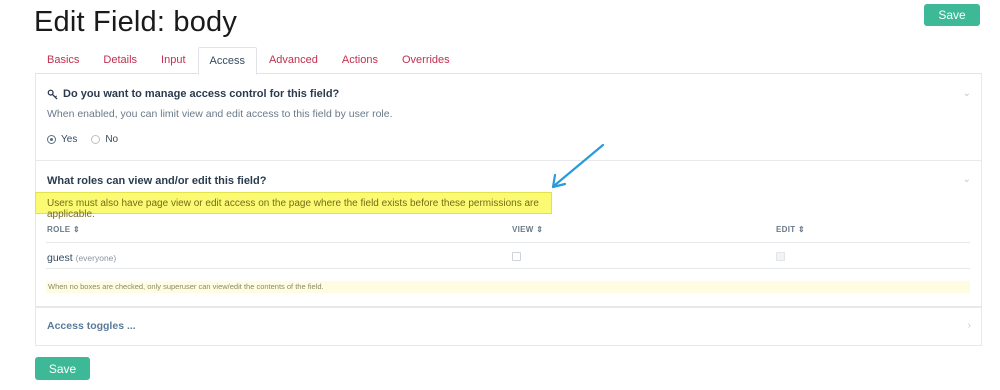 The height and width of the screenshot is (390, 1000). I want to click on column-header-view: VIEW ⇕, so click(527, 229).